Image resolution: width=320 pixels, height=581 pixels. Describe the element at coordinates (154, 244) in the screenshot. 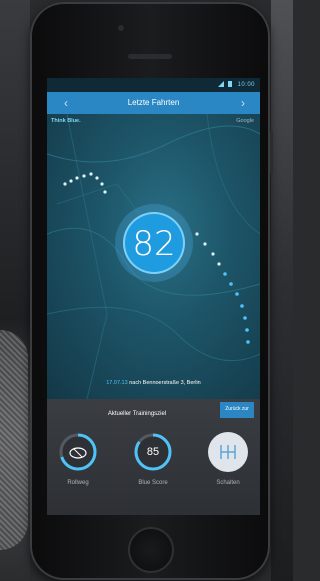

I see `score-value: 82` at that location.